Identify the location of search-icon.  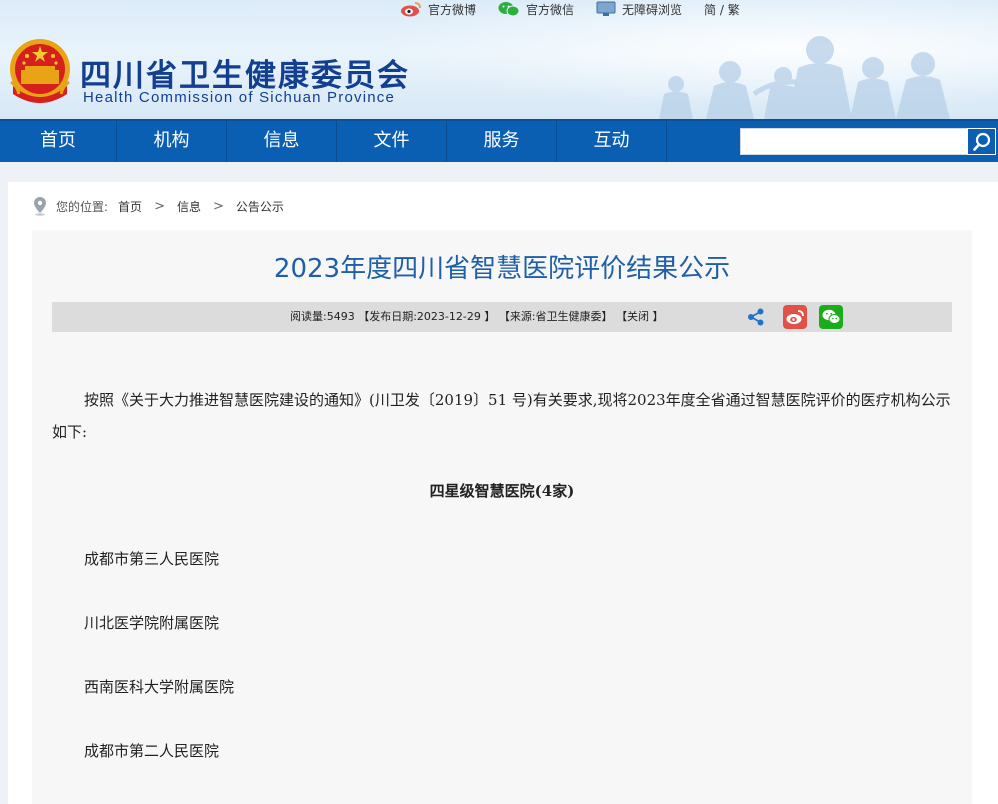
(981, 141).